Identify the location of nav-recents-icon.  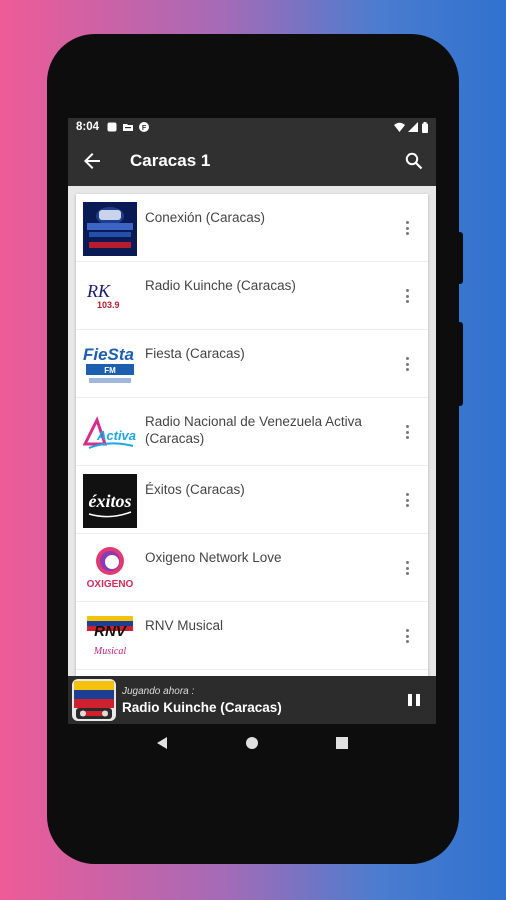
(342, 745).